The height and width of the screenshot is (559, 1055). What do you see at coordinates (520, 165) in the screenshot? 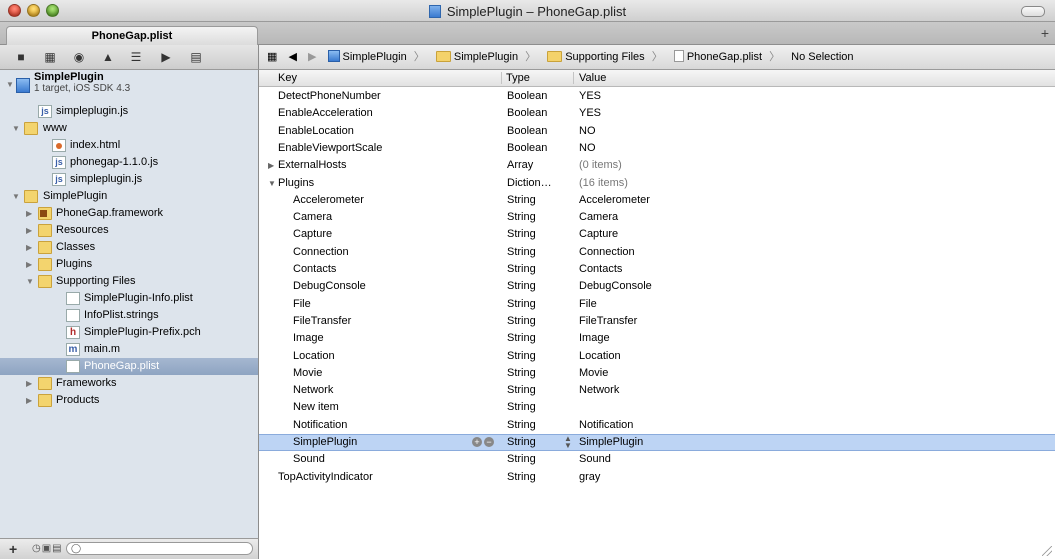
I see `plist-type: Array` at bounding box center [520, 165].